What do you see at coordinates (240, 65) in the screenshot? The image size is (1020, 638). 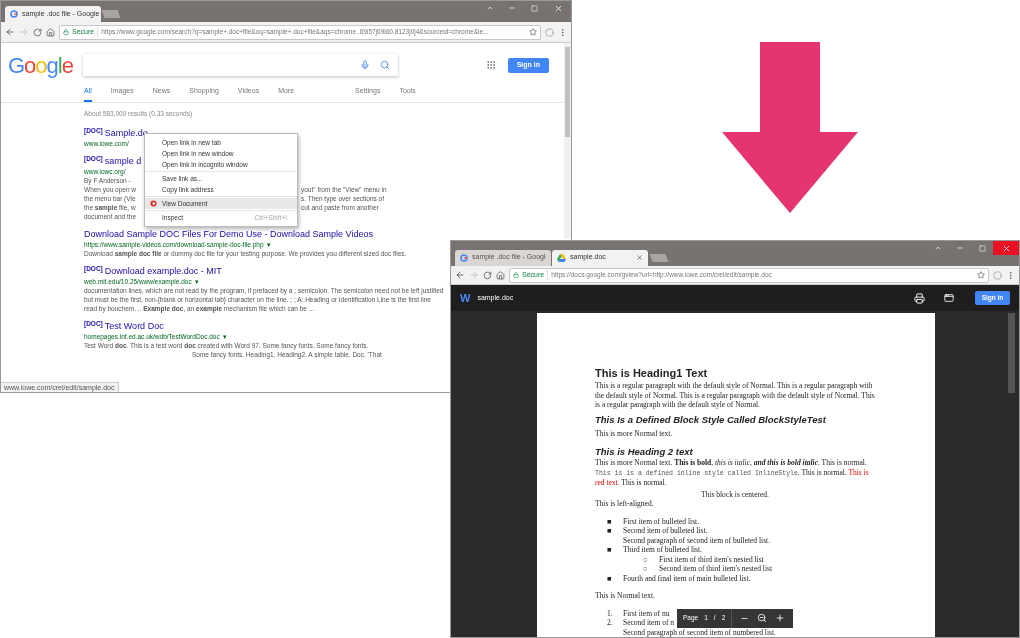 I see `search-field` at bounding box center [240, 65].